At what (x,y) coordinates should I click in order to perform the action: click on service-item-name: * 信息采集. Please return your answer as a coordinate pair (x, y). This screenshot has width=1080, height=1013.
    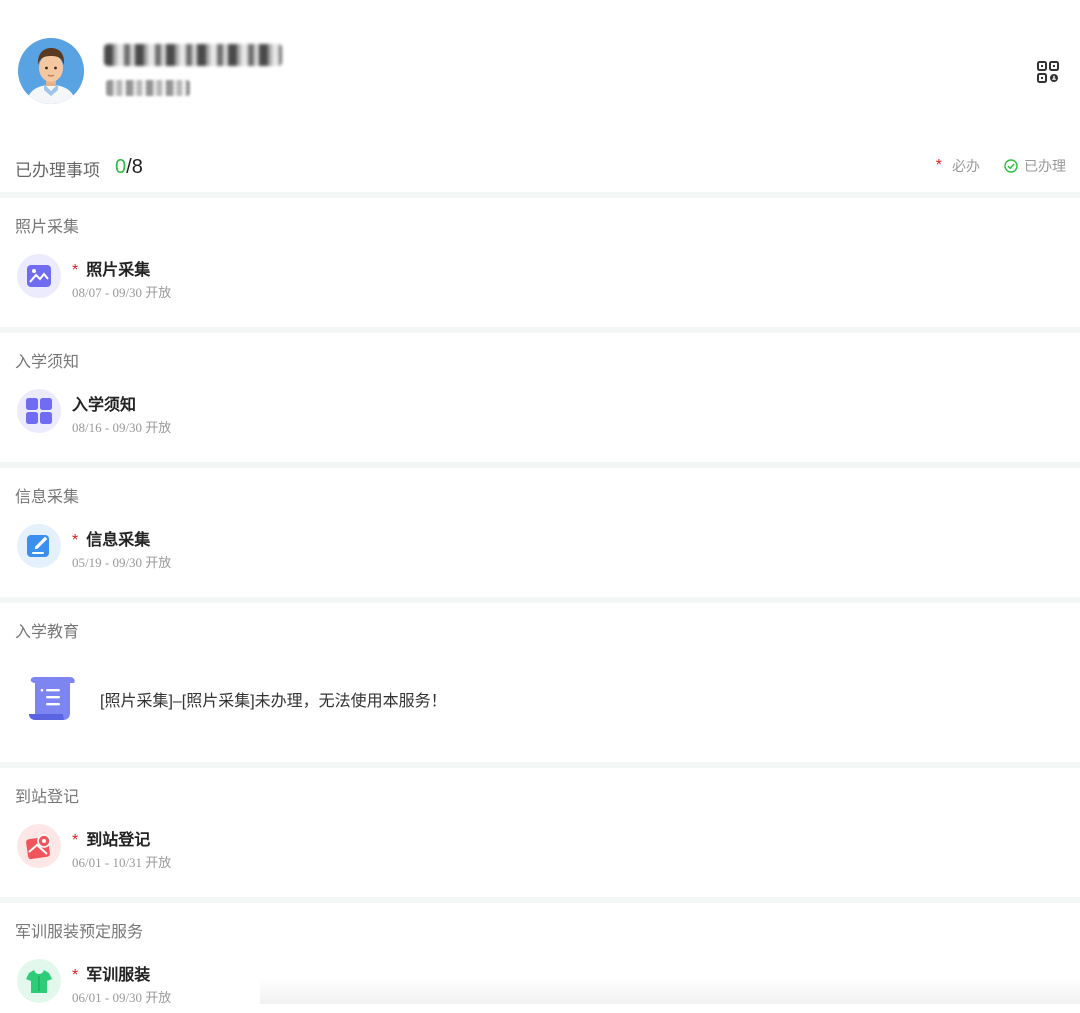
    Looking at the image, I should click on (111, 540).